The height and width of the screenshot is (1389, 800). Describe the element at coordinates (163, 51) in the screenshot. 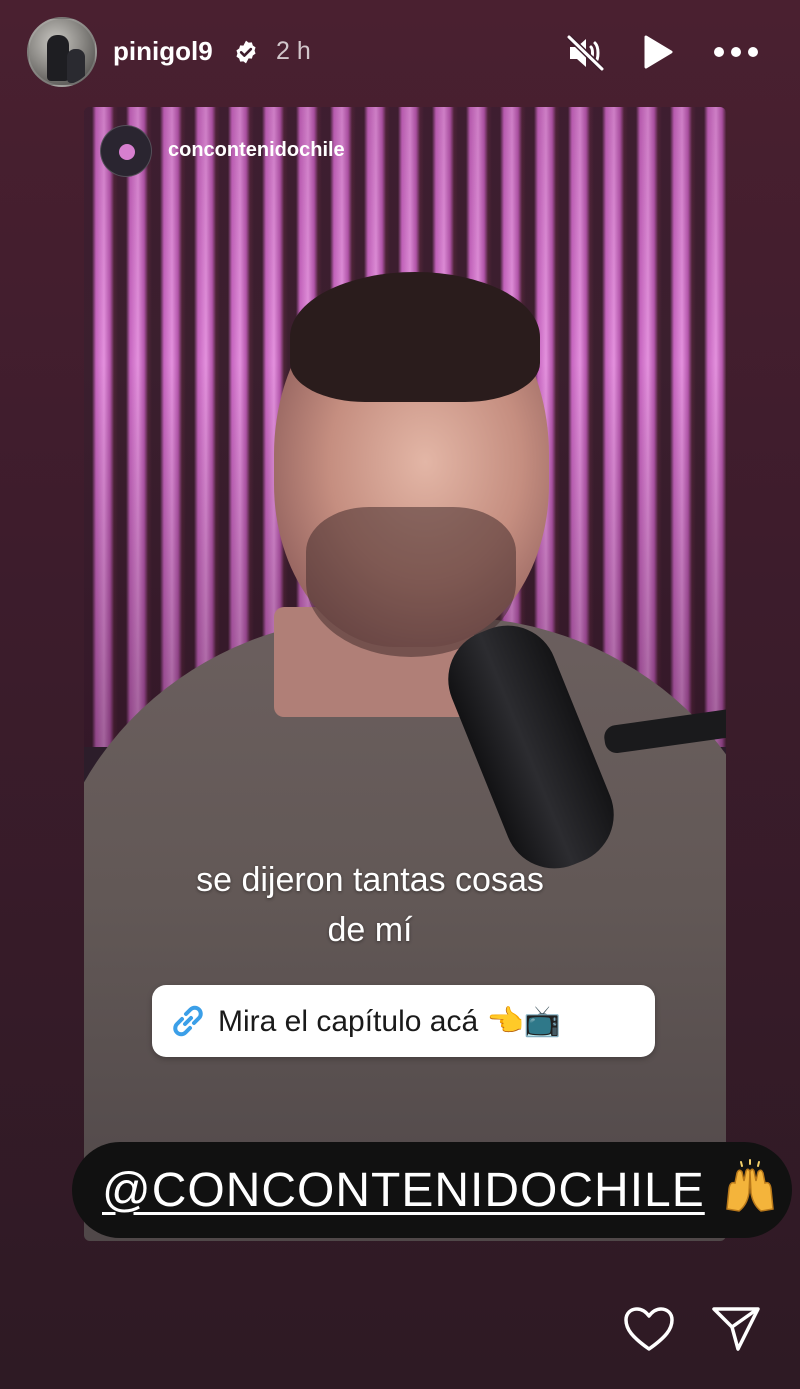

I see `username: pinigol9` at that location.